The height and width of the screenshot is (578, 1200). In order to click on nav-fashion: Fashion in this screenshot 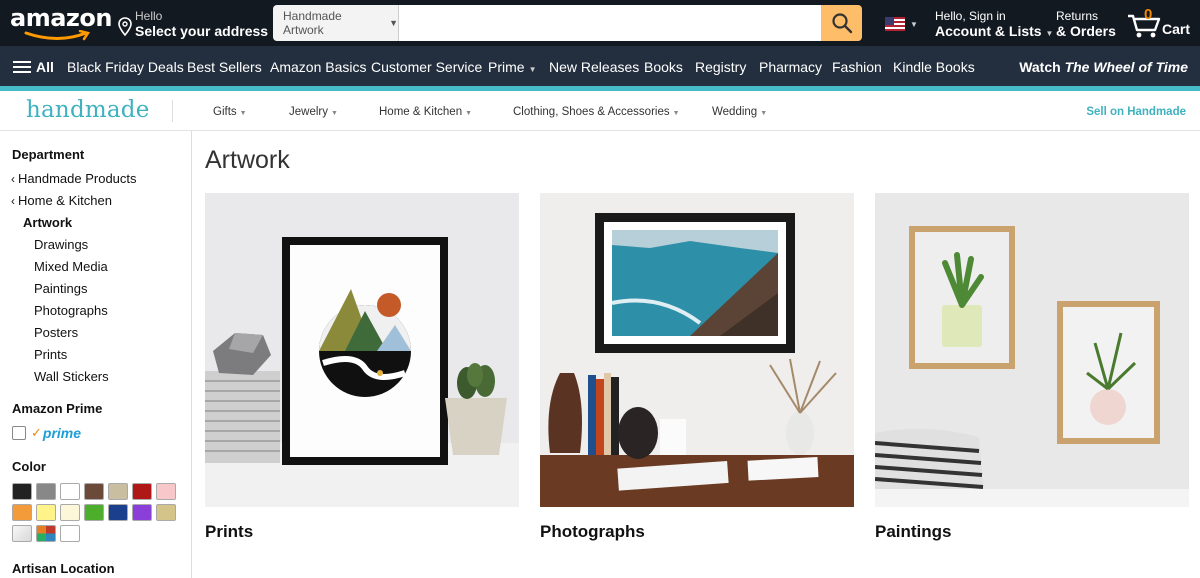, I will do `click(857, 67)`.